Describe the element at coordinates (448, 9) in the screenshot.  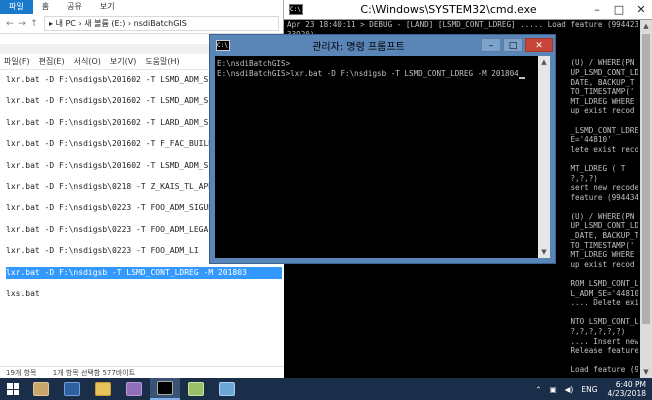
I see `background-cmd-title: C:\Windows\SYSTEM32\cmd.exe` at that location.